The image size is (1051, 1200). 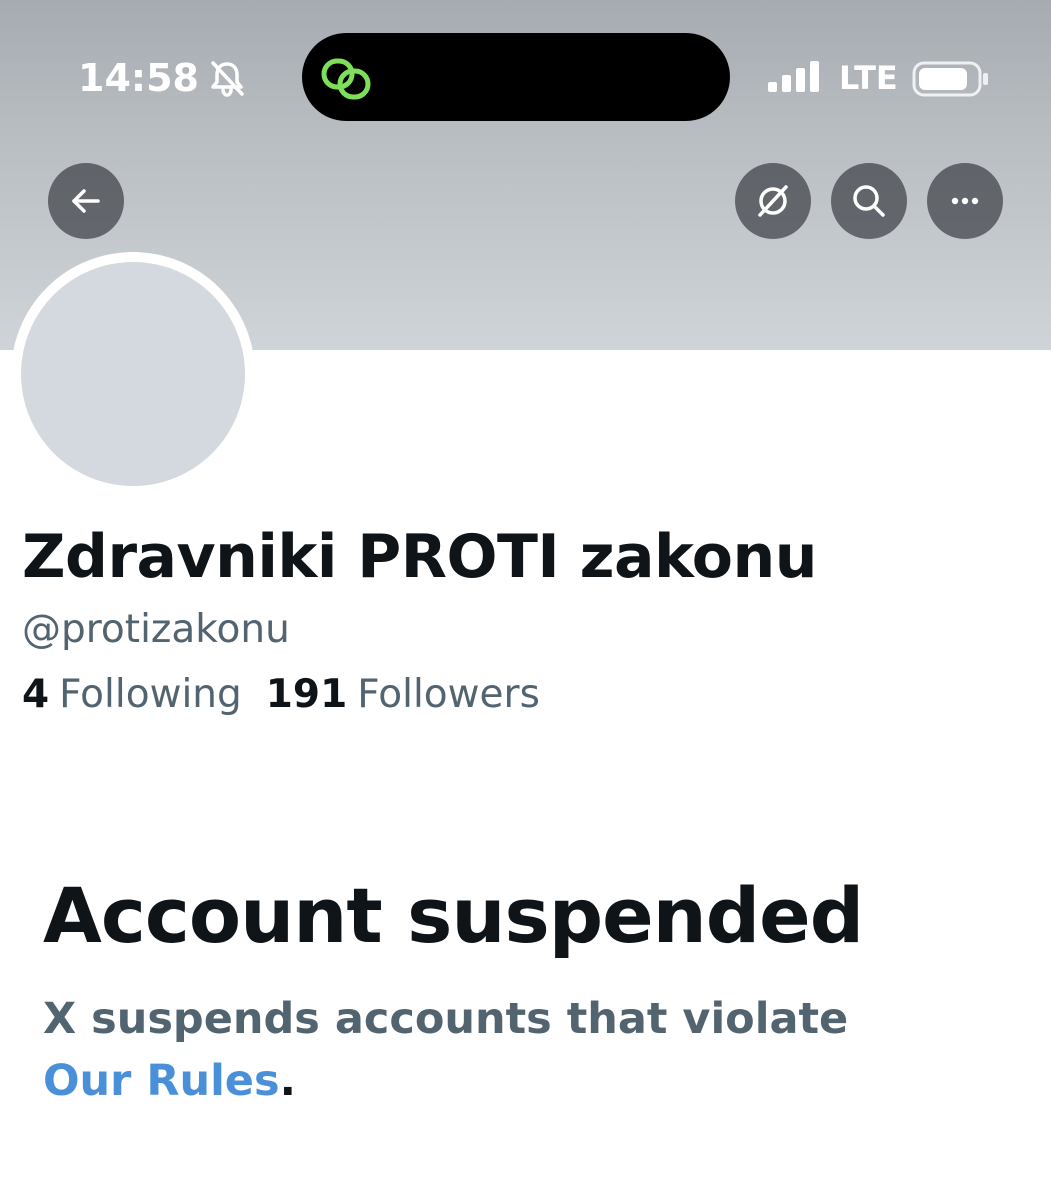 What do you see at coordinates (868, 78) in the screenshot?
I see `network-type: LTE` at bounding box center [868, 78].